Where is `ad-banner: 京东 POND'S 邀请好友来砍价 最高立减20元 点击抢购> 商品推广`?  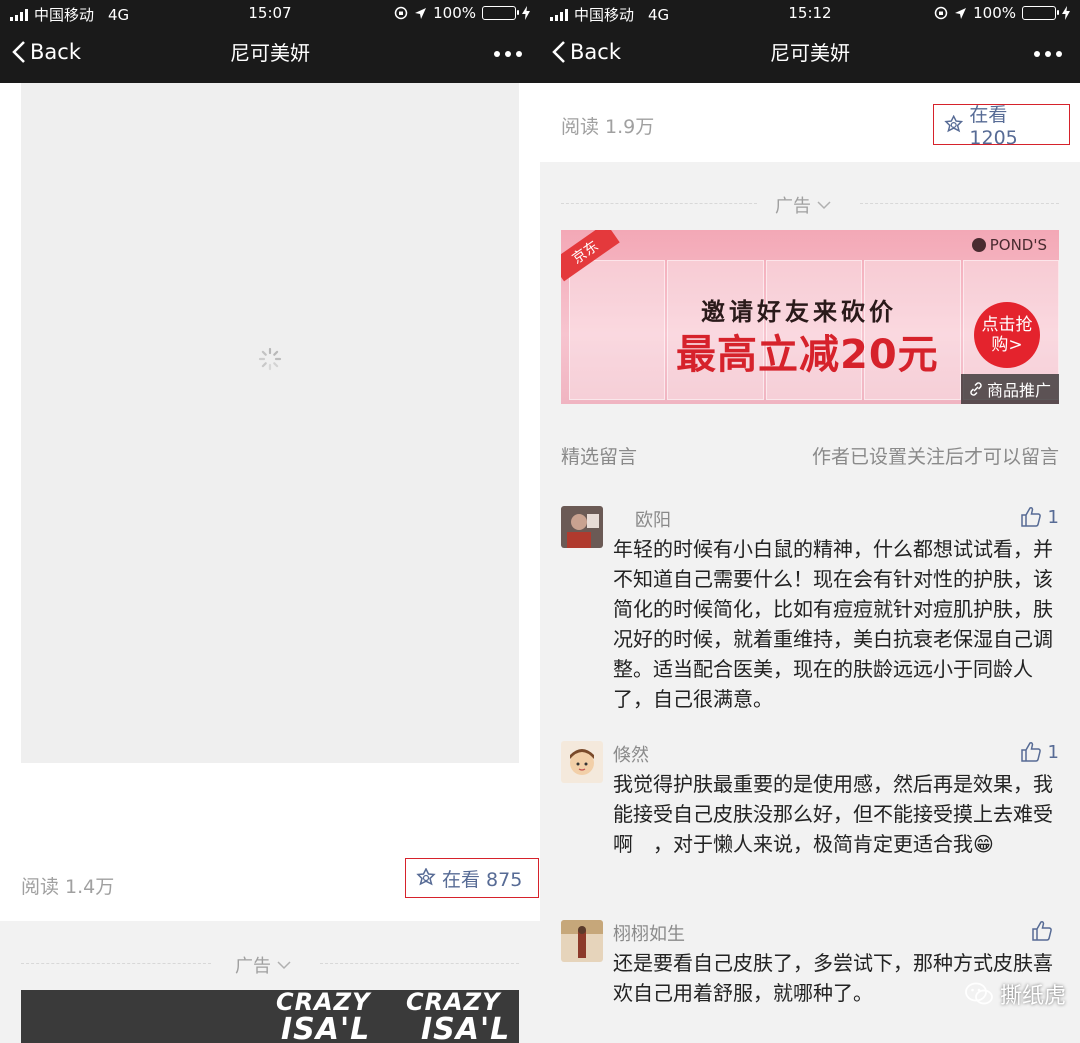
ad-banner: 京东 POND'S 邀请好友来砍价 最高立减20元 点击抢购> 商品推广 is located at coordinates (810, 317).